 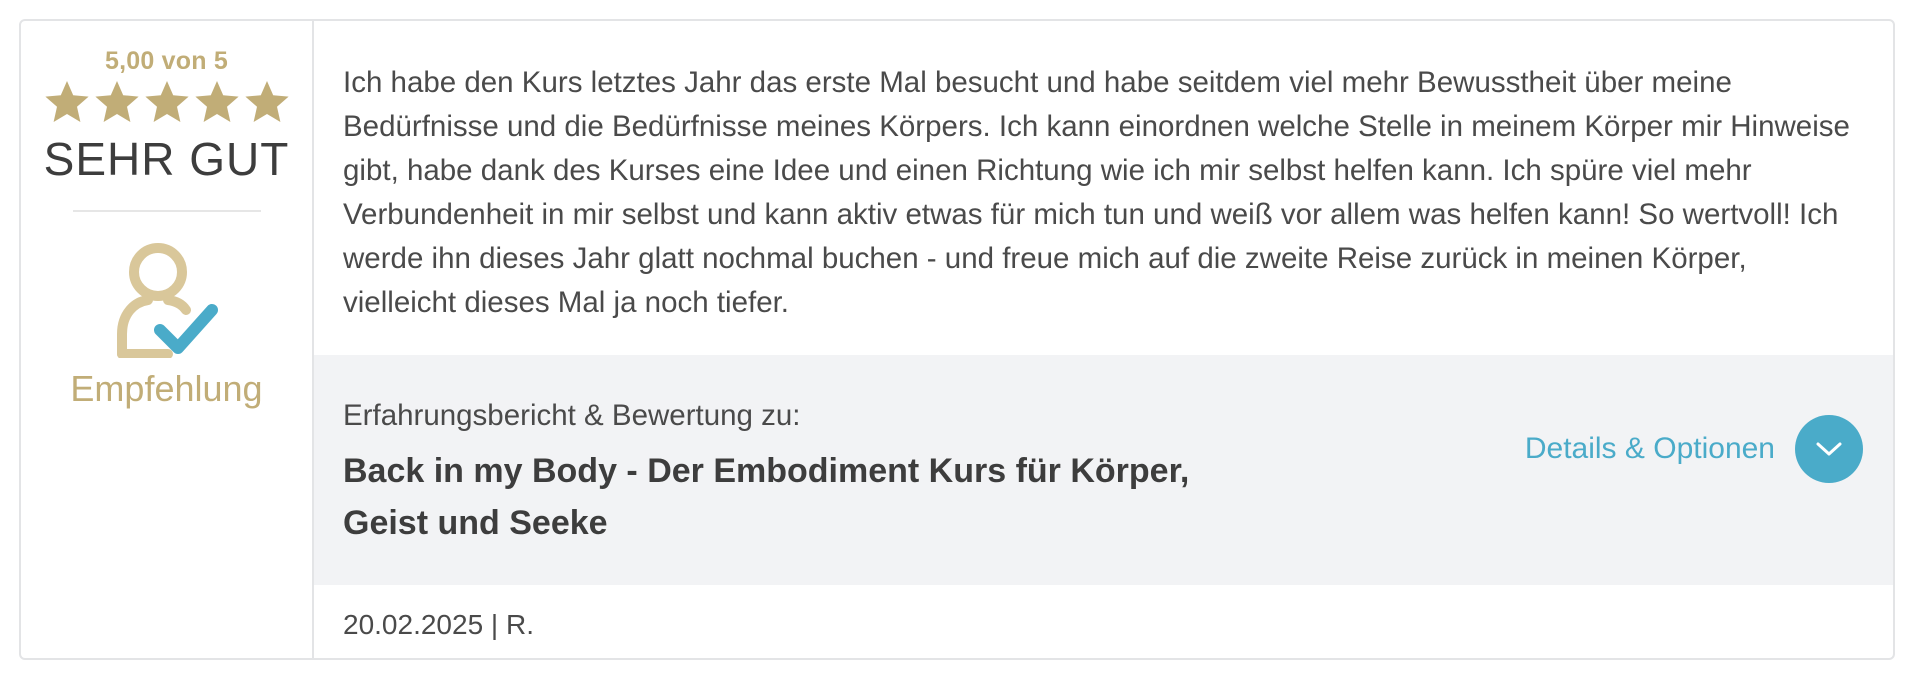 I want to click on details-options-button: Details & Optionen, so click(x=1694, y=449).